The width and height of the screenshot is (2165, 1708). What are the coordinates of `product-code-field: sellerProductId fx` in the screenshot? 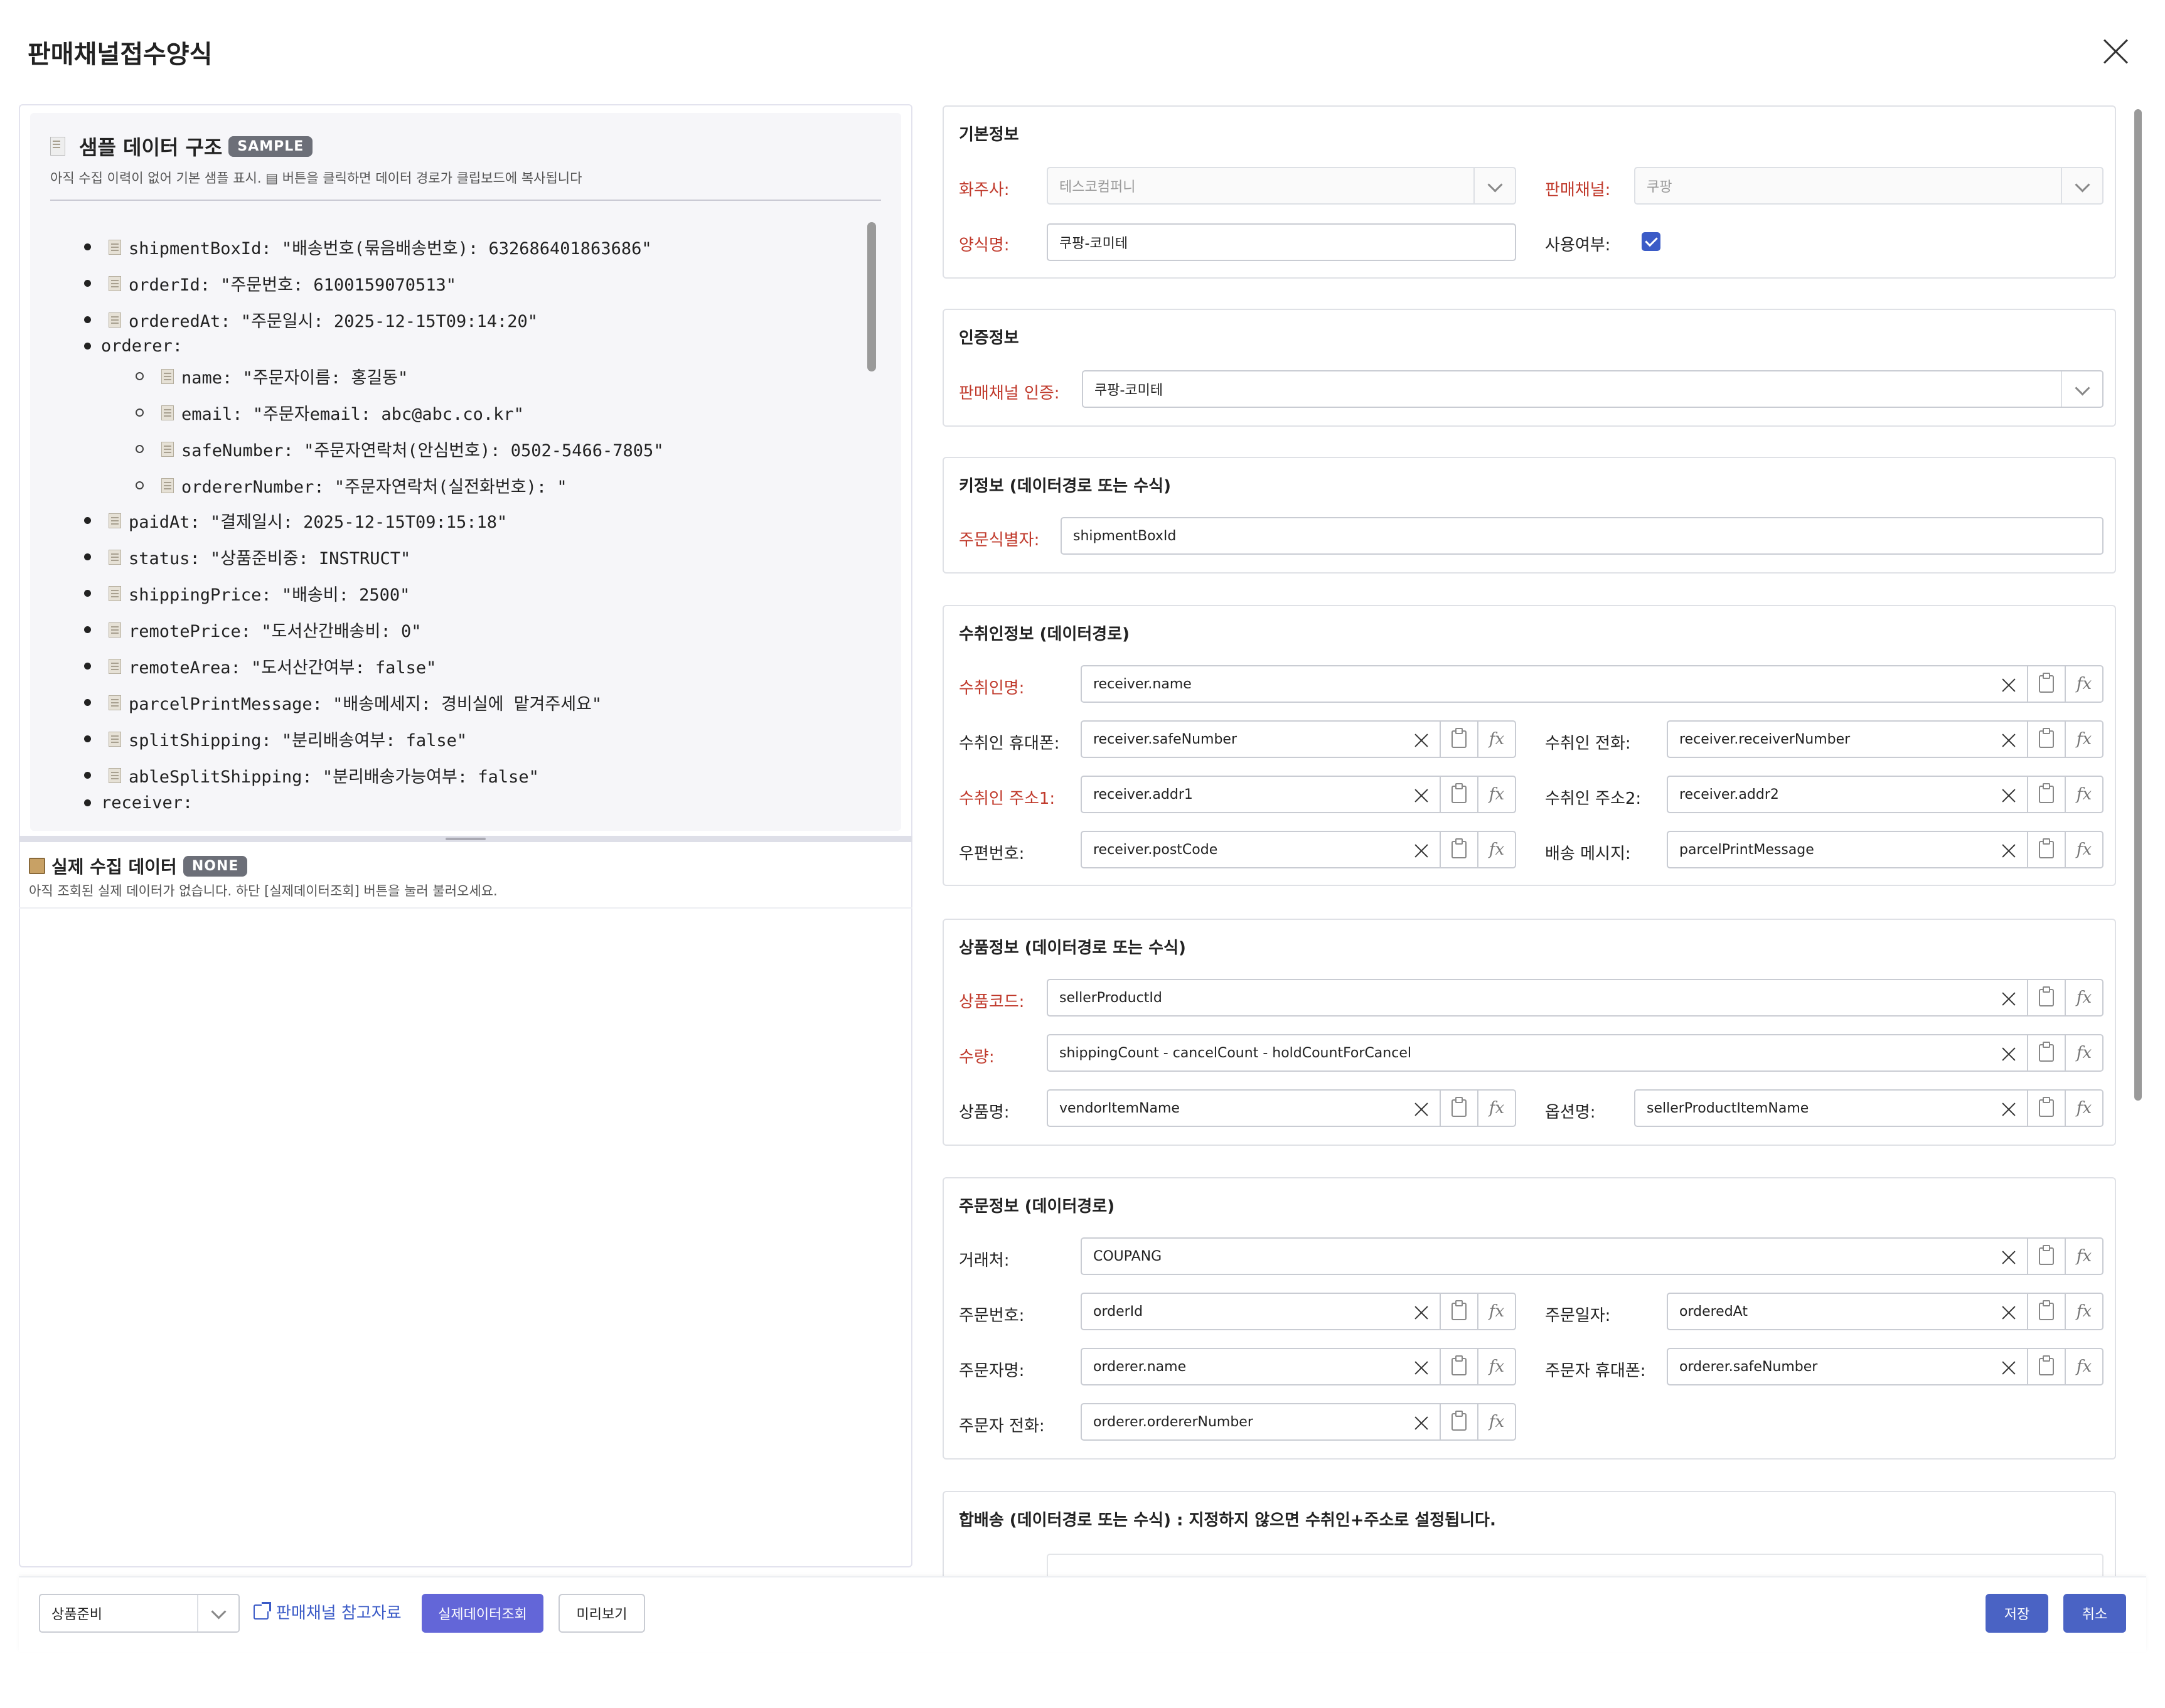 It's located at (1575, 998).